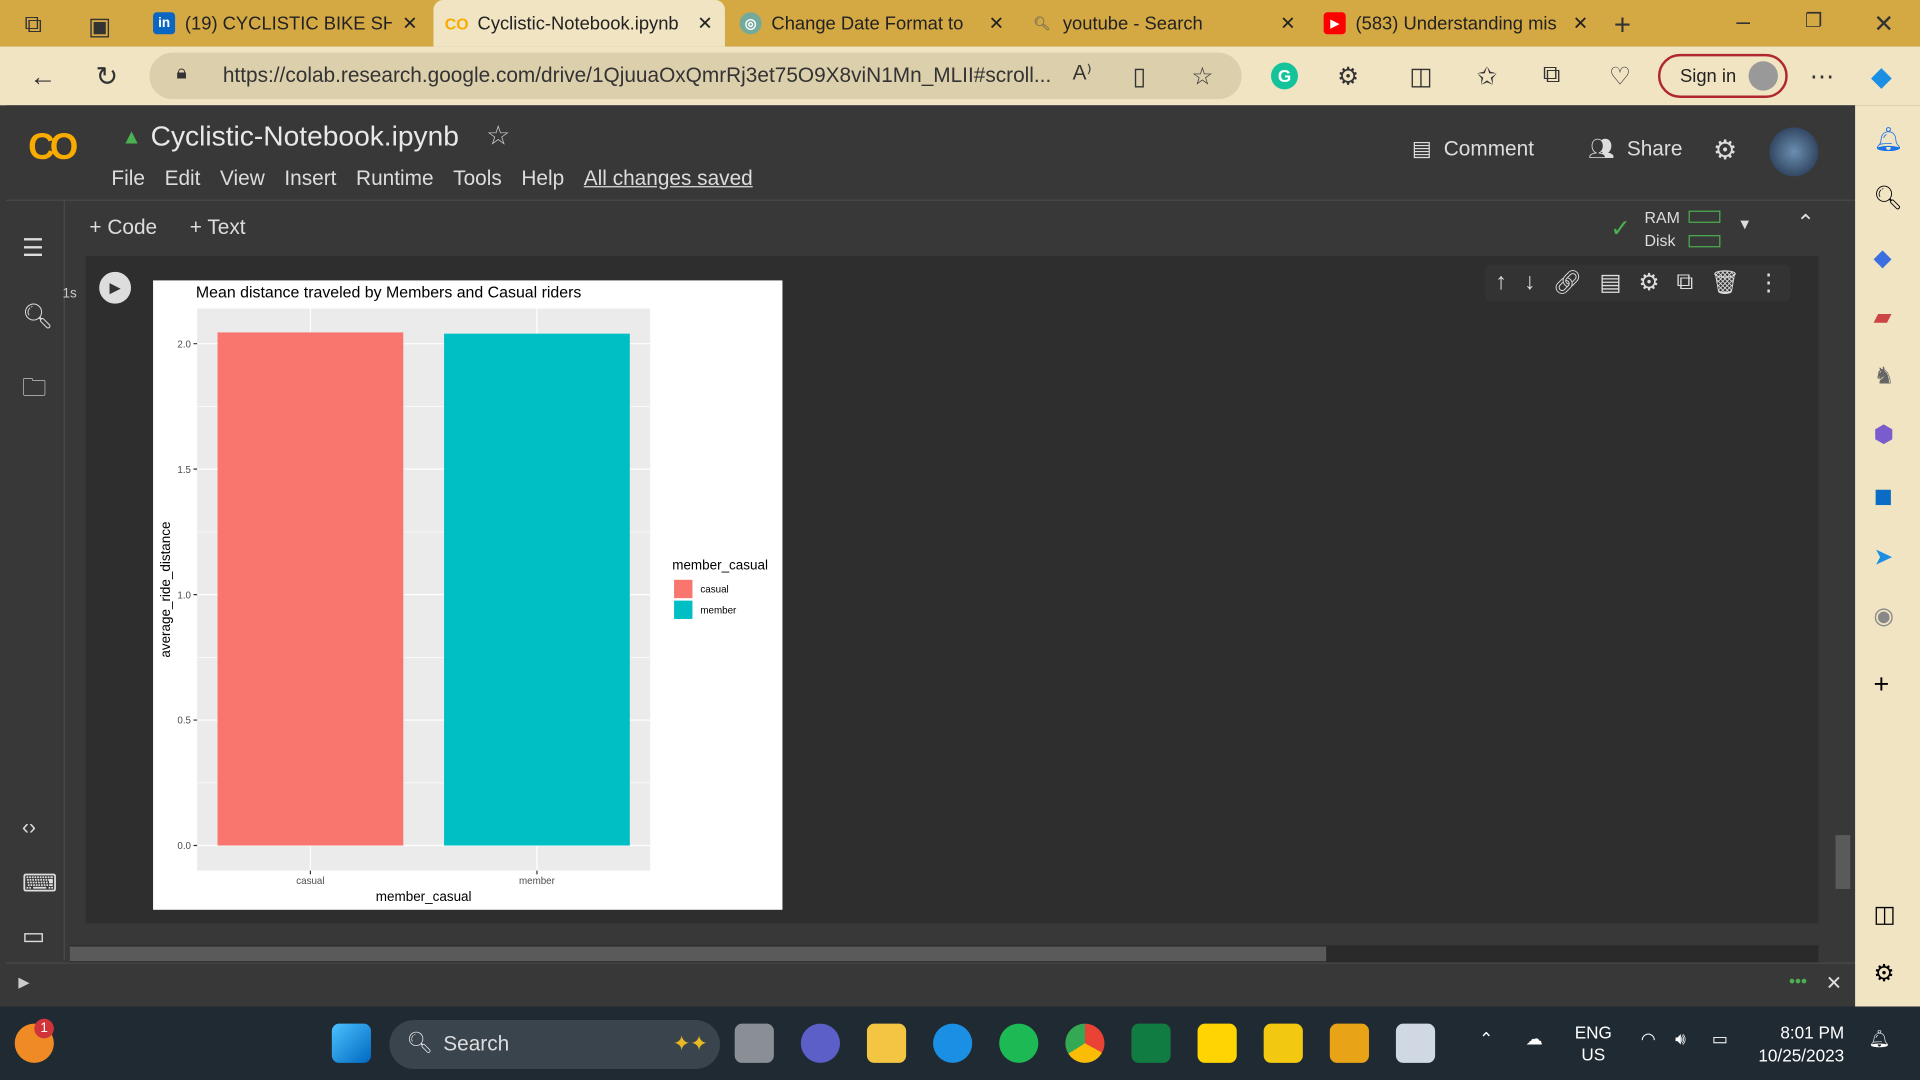 The width and height of the screenshot is (1920, 1080). Describe the element at coordinates (1348, 76) in the screenshot. I see `extensions-icon: ⚙` at that location.